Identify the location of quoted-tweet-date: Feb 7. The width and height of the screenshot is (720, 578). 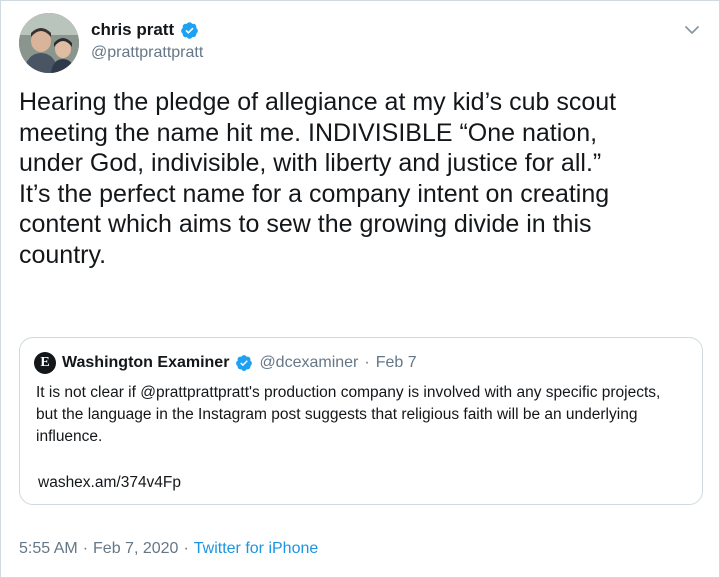
(396, 363).